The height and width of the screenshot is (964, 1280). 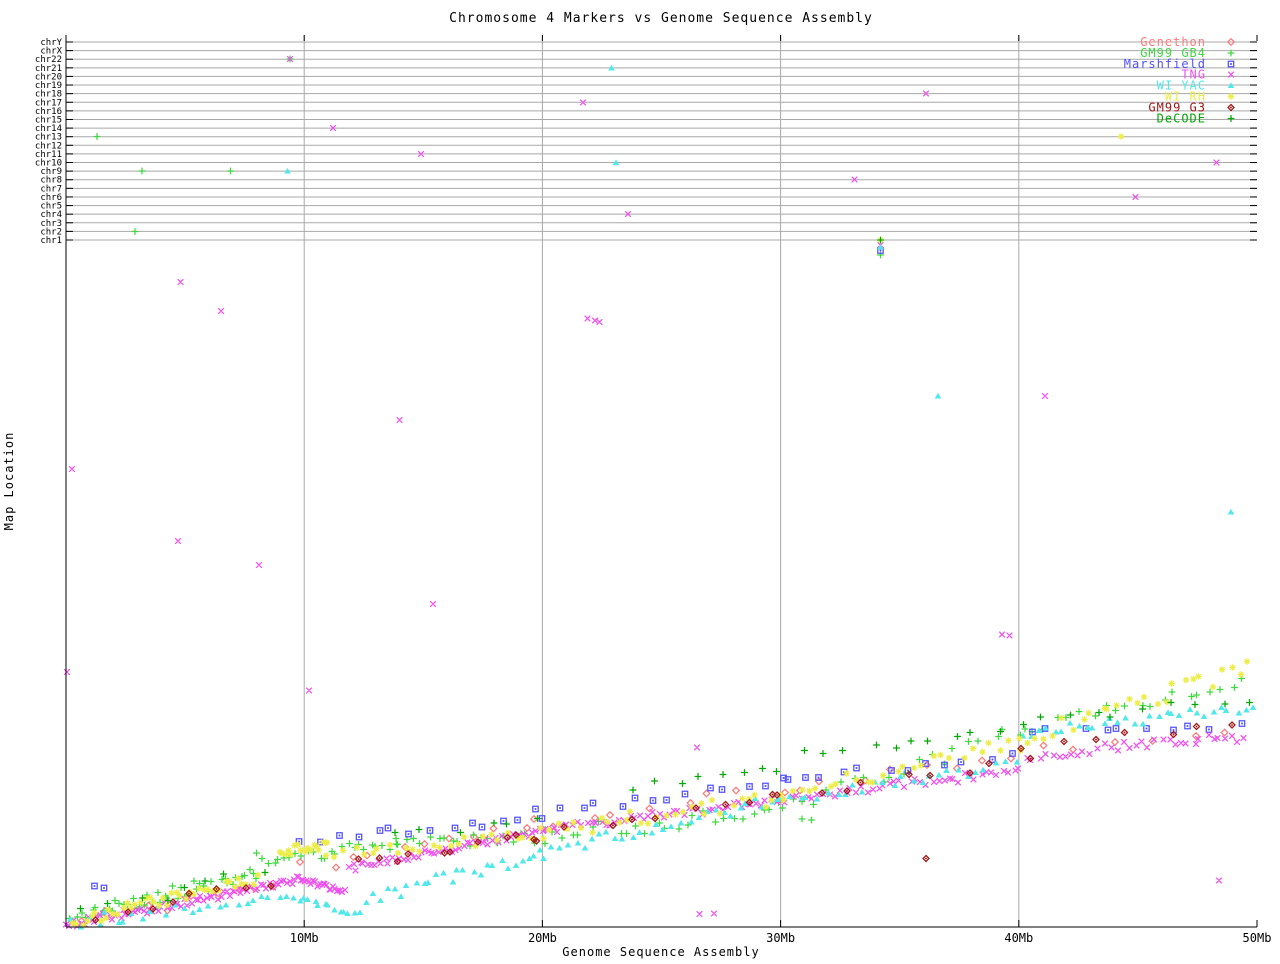 What do you see at coordinates (542, 938) in the screenshot?
I see `x-tick-label: 20Mb` at bounding box center [542, 938].